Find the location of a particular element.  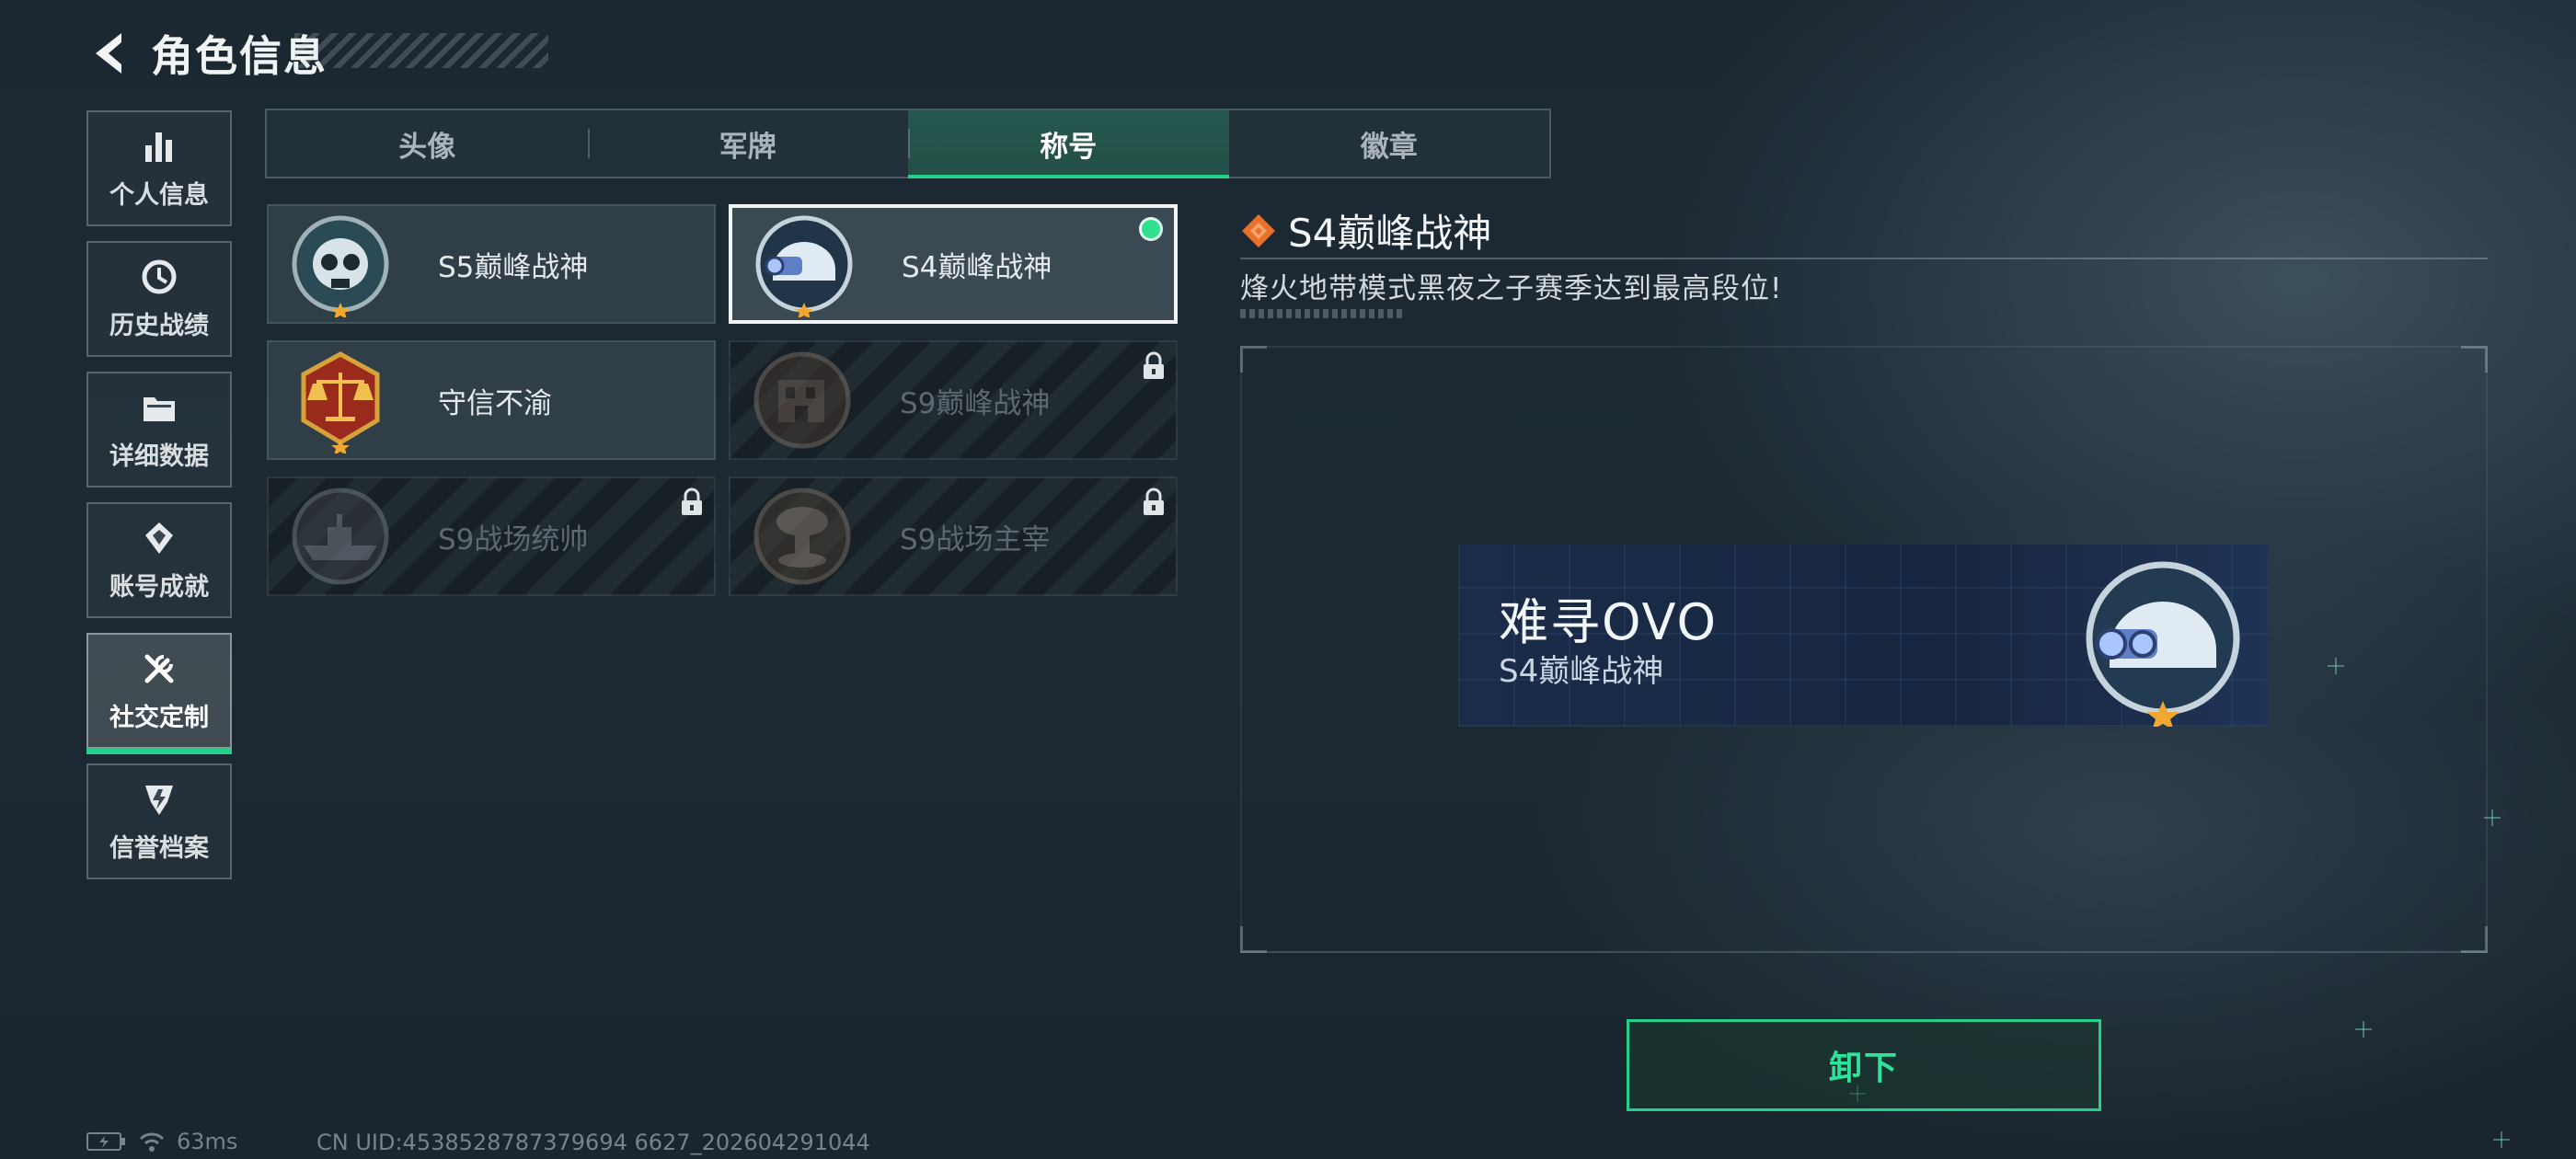

bar-chart-icon is located at coordinates (158, 147).